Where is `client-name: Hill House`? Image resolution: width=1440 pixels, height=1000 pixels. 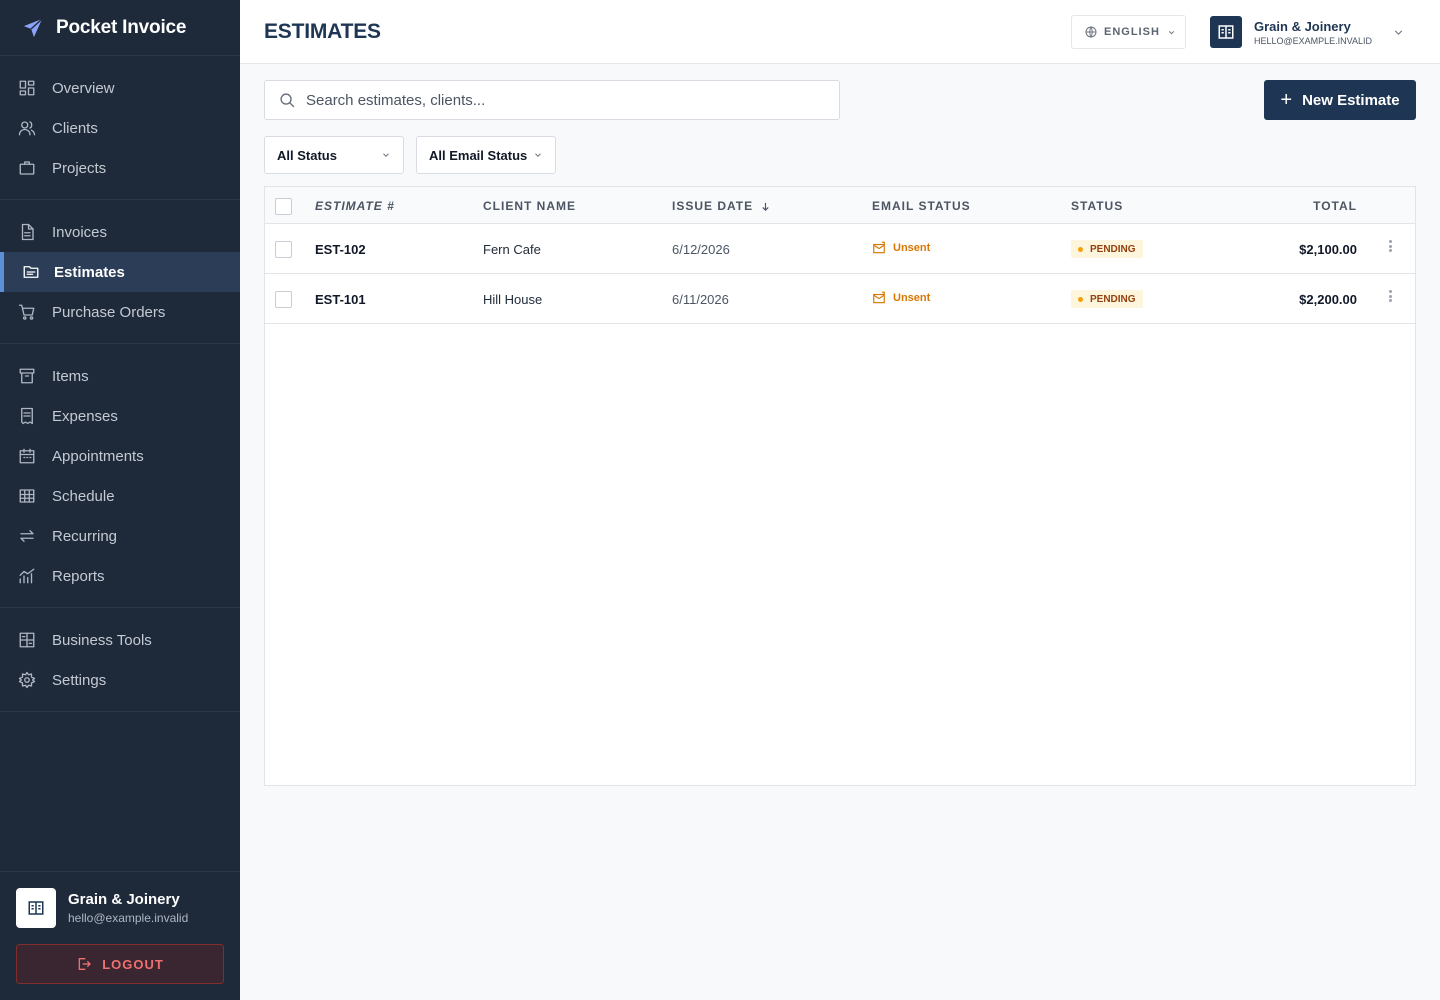
client-name: Hill House is located at coordinates (513, 299).